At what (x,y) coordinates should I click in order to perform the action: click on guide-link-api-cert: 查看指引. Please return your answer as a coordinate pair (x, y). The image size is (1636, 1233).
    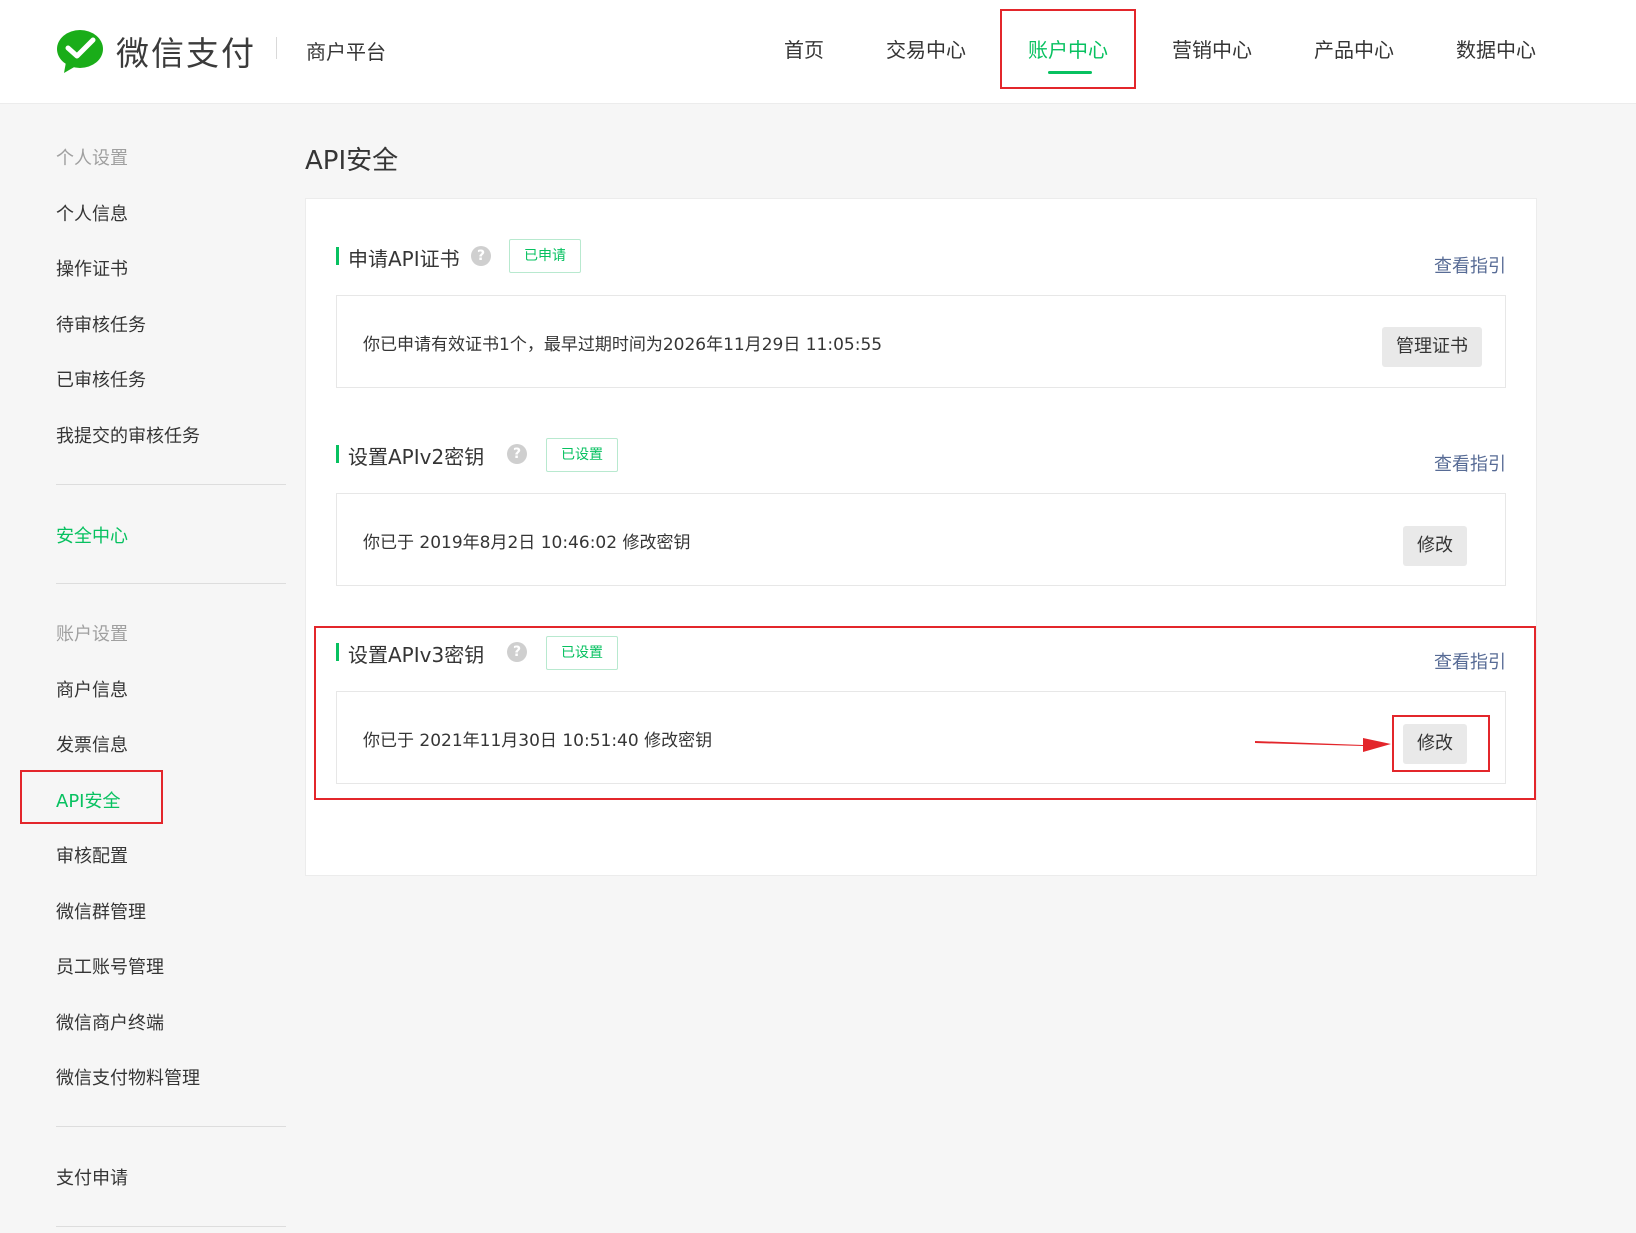
    Looking at the image, I should click on (1470, 265).